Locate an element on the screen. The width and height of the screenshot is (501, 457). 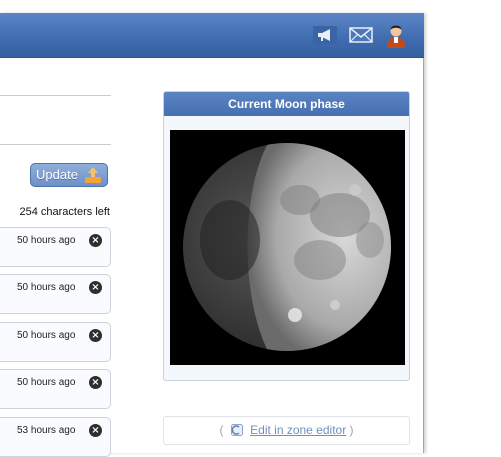
megaphone-icon is located at coordinates (325, 35).